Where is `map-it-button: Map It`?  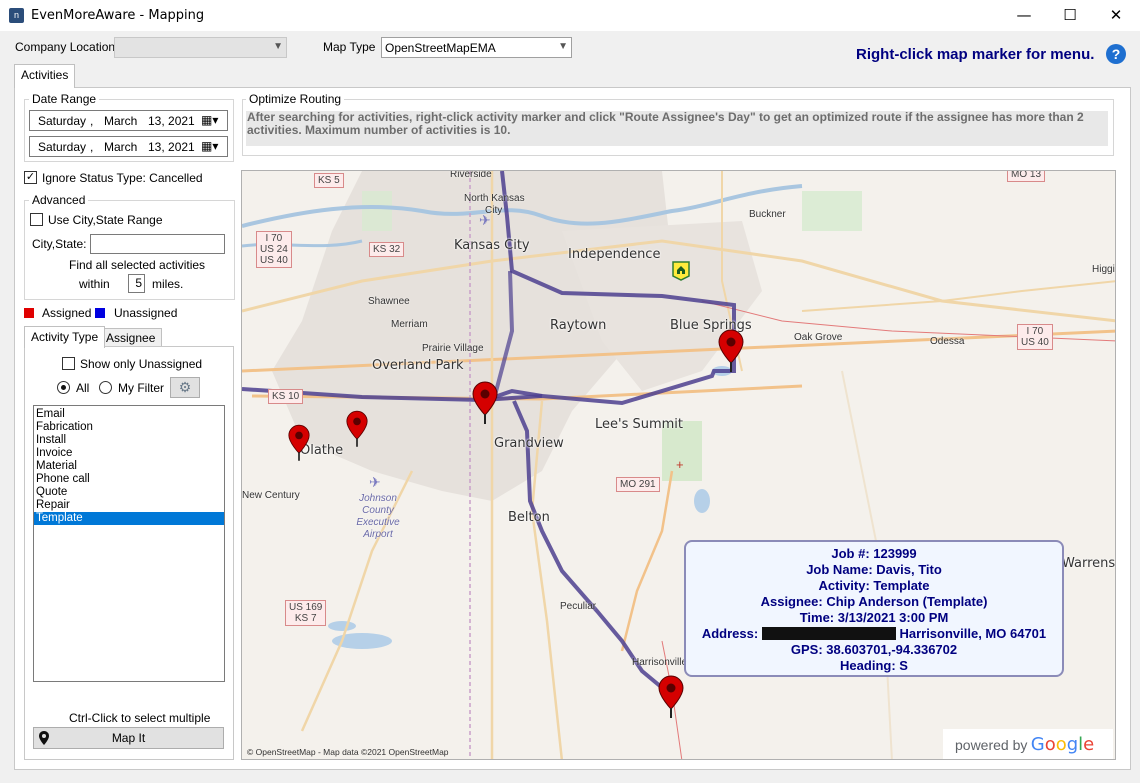
map-it-button: Map It is located at coordinates (128, 738).